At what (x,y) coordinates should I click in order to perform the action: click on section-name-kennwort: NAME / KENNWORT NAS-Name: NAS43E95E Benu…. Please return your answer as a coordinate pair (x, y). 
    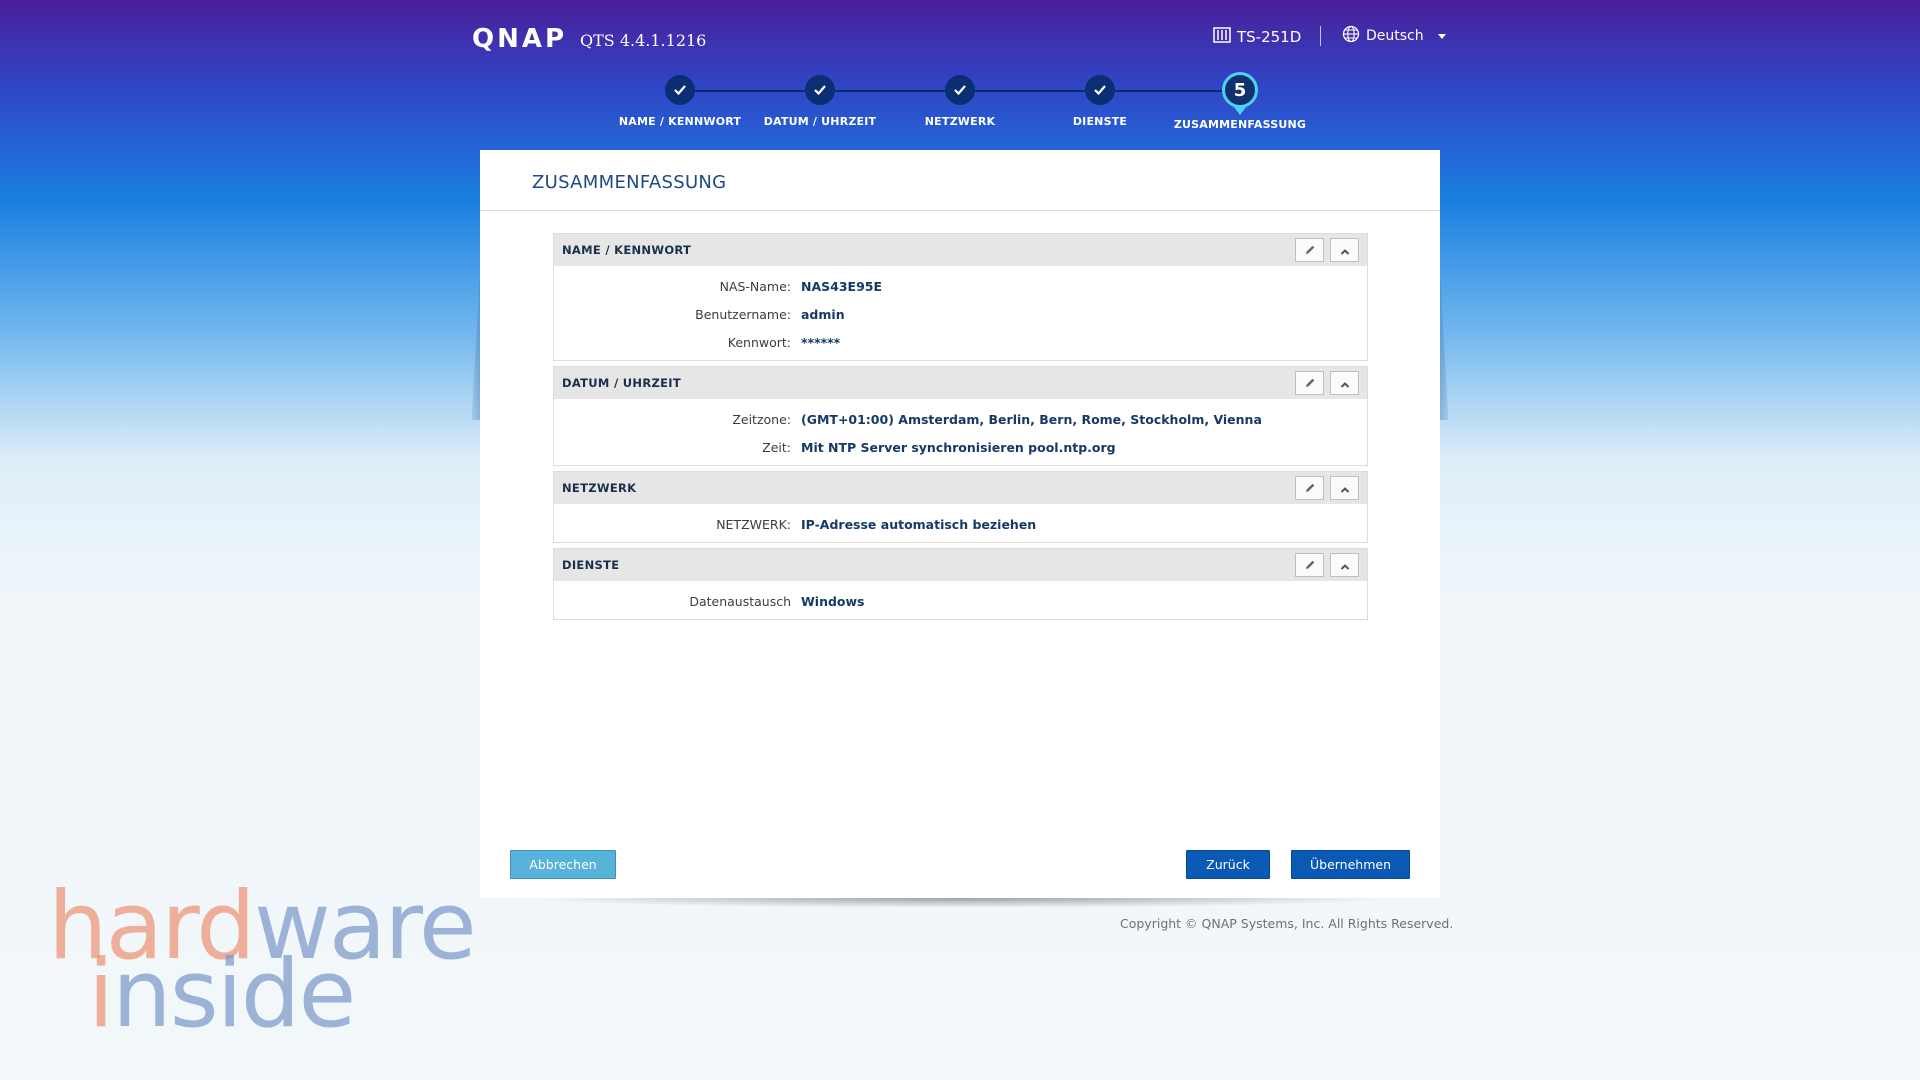
    Looking at the image, I should click on (960, 297).